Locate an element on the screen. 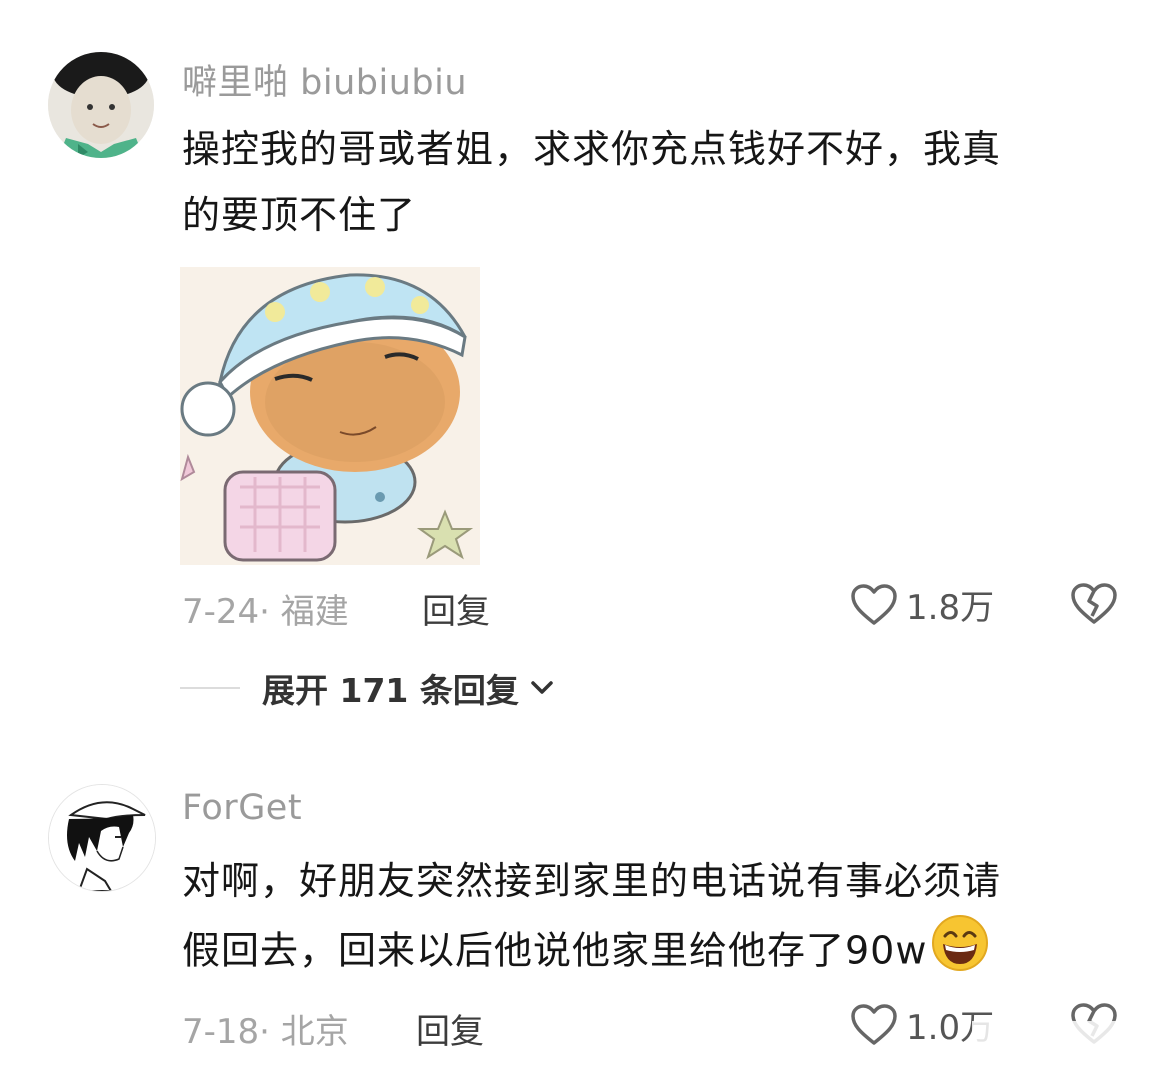  sleepy-character-sticker is located at coordinates (330, 416).